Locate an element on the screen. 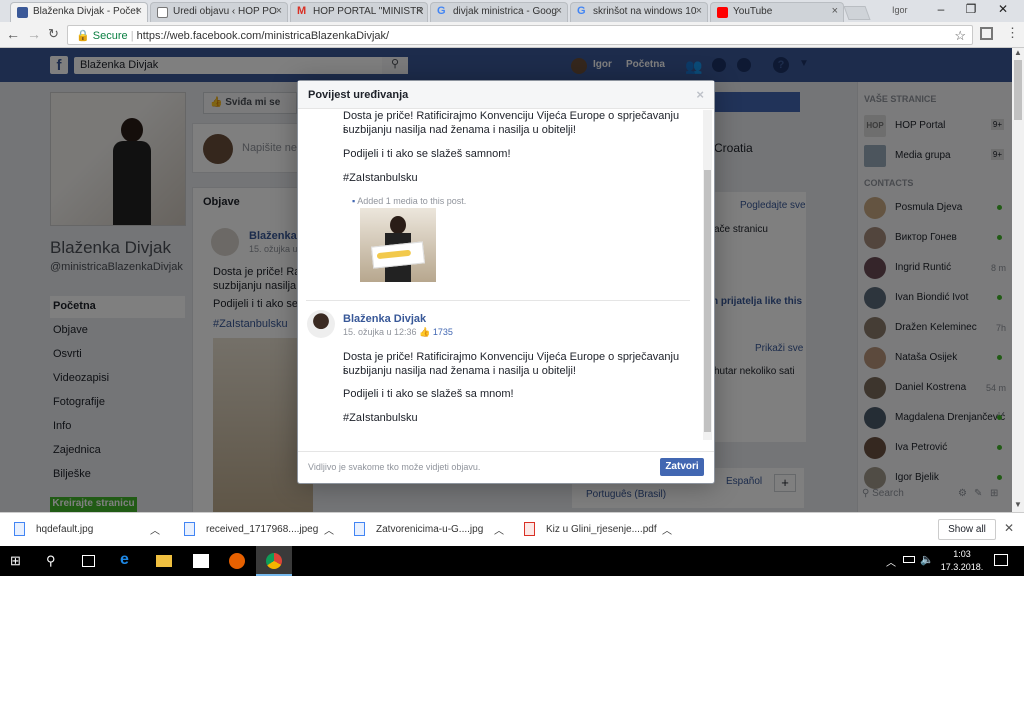  media-change-note: ▪ Added 1 media to this post. is located at coordinates (409, 201).